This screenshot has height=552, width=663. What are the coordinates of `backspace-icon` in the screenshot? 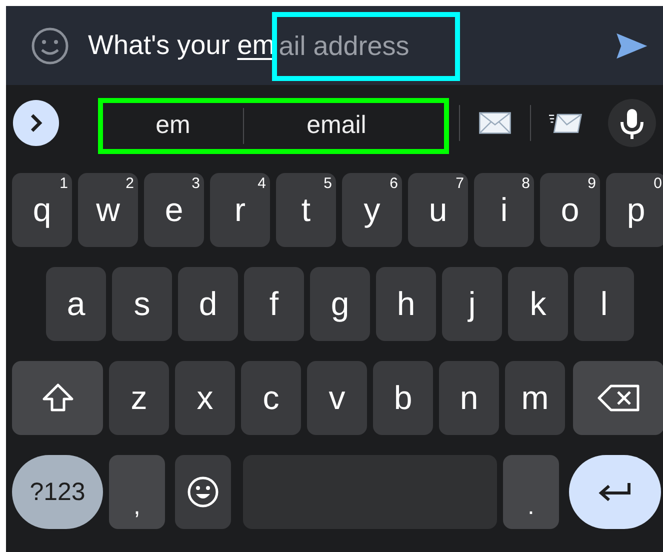 It's located at (618, 398).